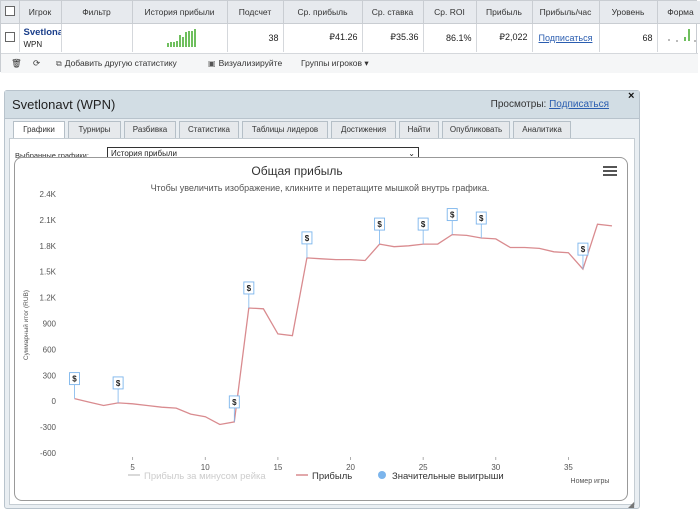 This screenshot has height=513, width=700. I want to click on legend-item-label: Значительные выигрыши, so click(448, 476).